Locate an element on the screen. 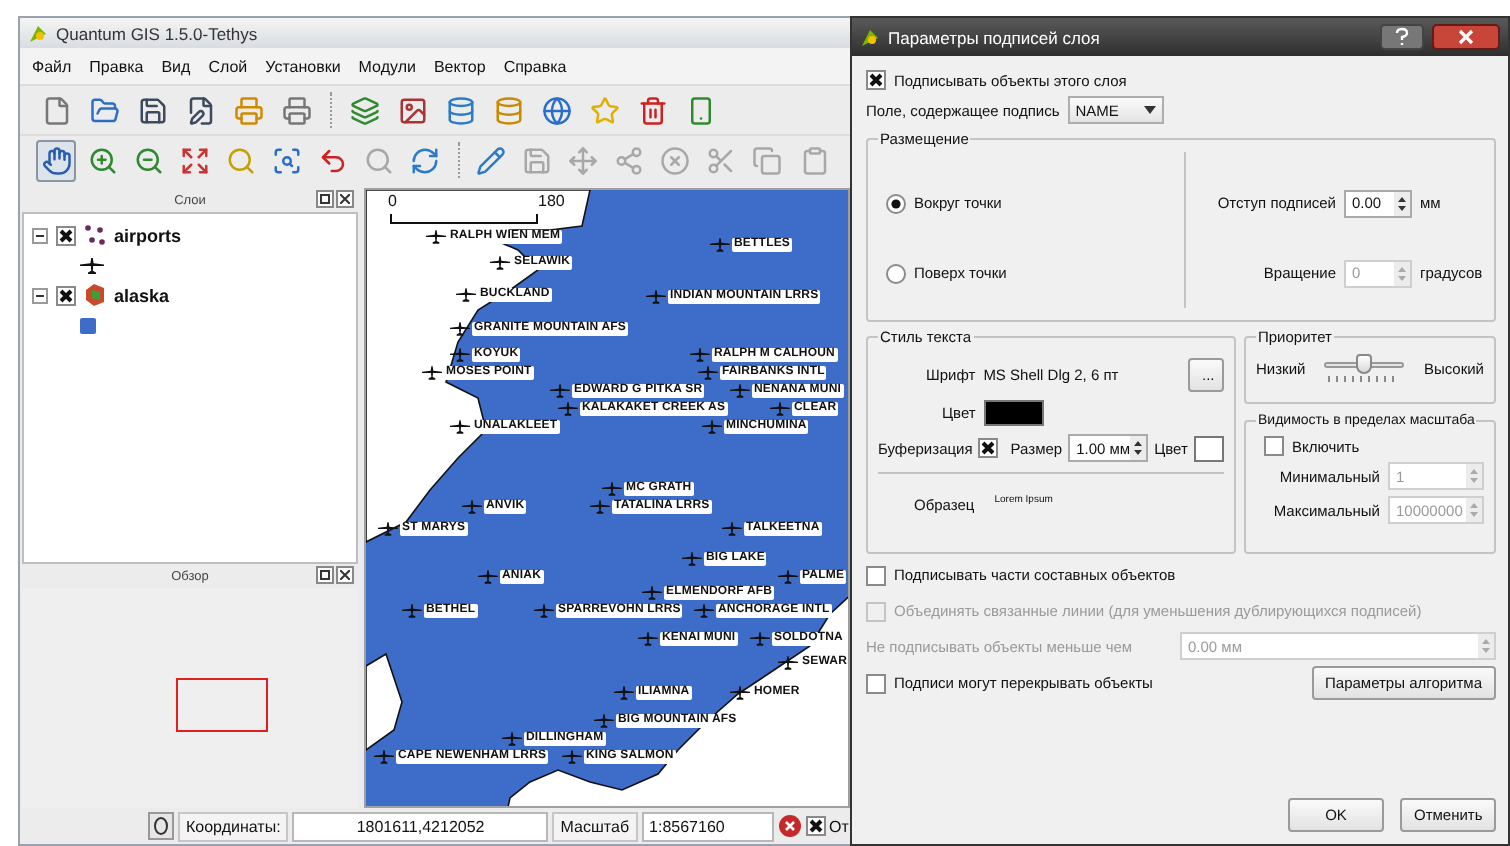 The height and width of the screenshot is (846, 1510). menu-item: Вид is located at coordinates (176, 66).